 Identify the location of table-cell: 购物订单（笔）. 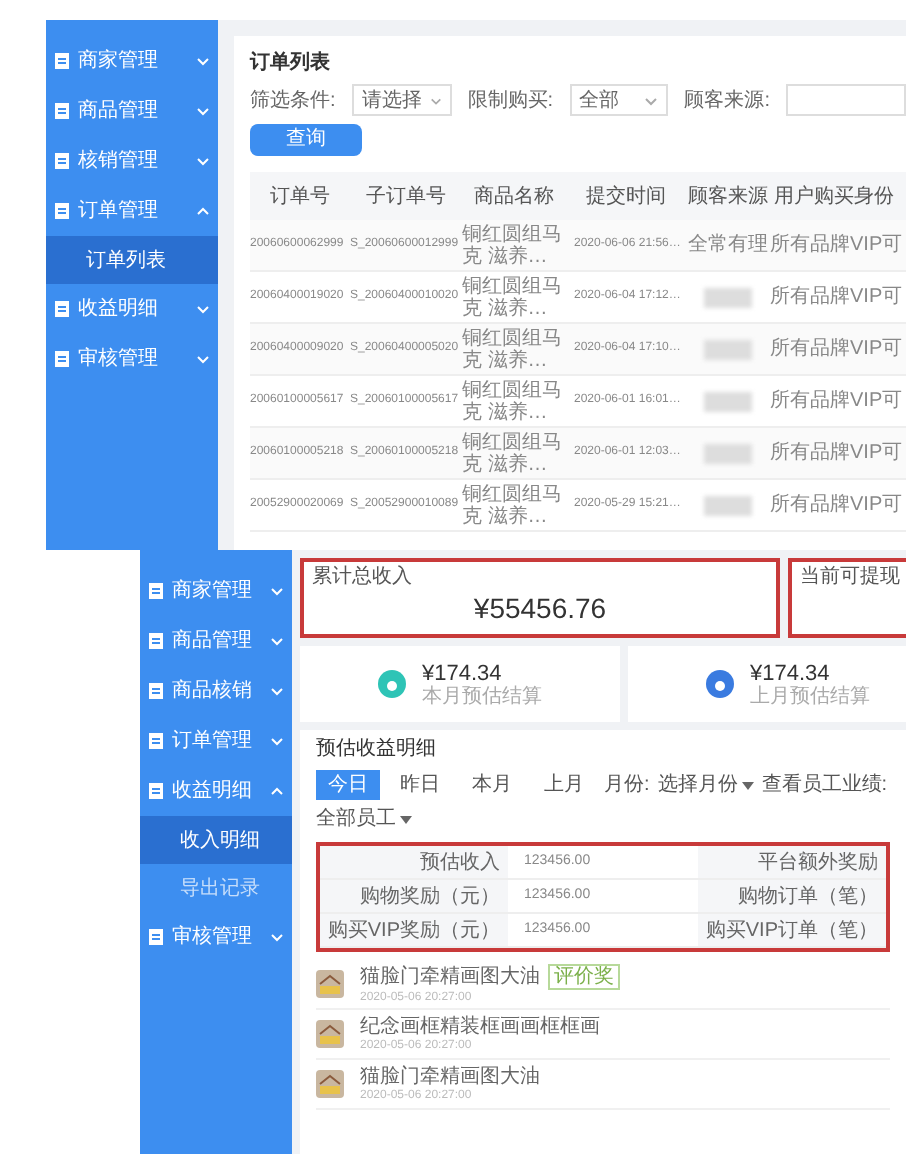
(792, 896).